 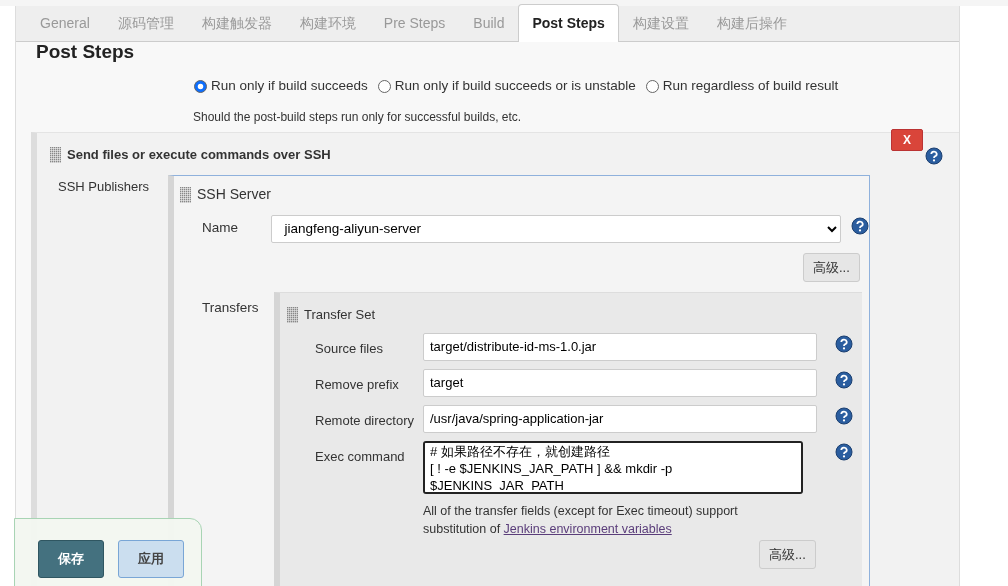 What do you see at coordinates (360, 456) in the screenshot?
I see `field-label: Exec command` at bounding box center [360, 456].